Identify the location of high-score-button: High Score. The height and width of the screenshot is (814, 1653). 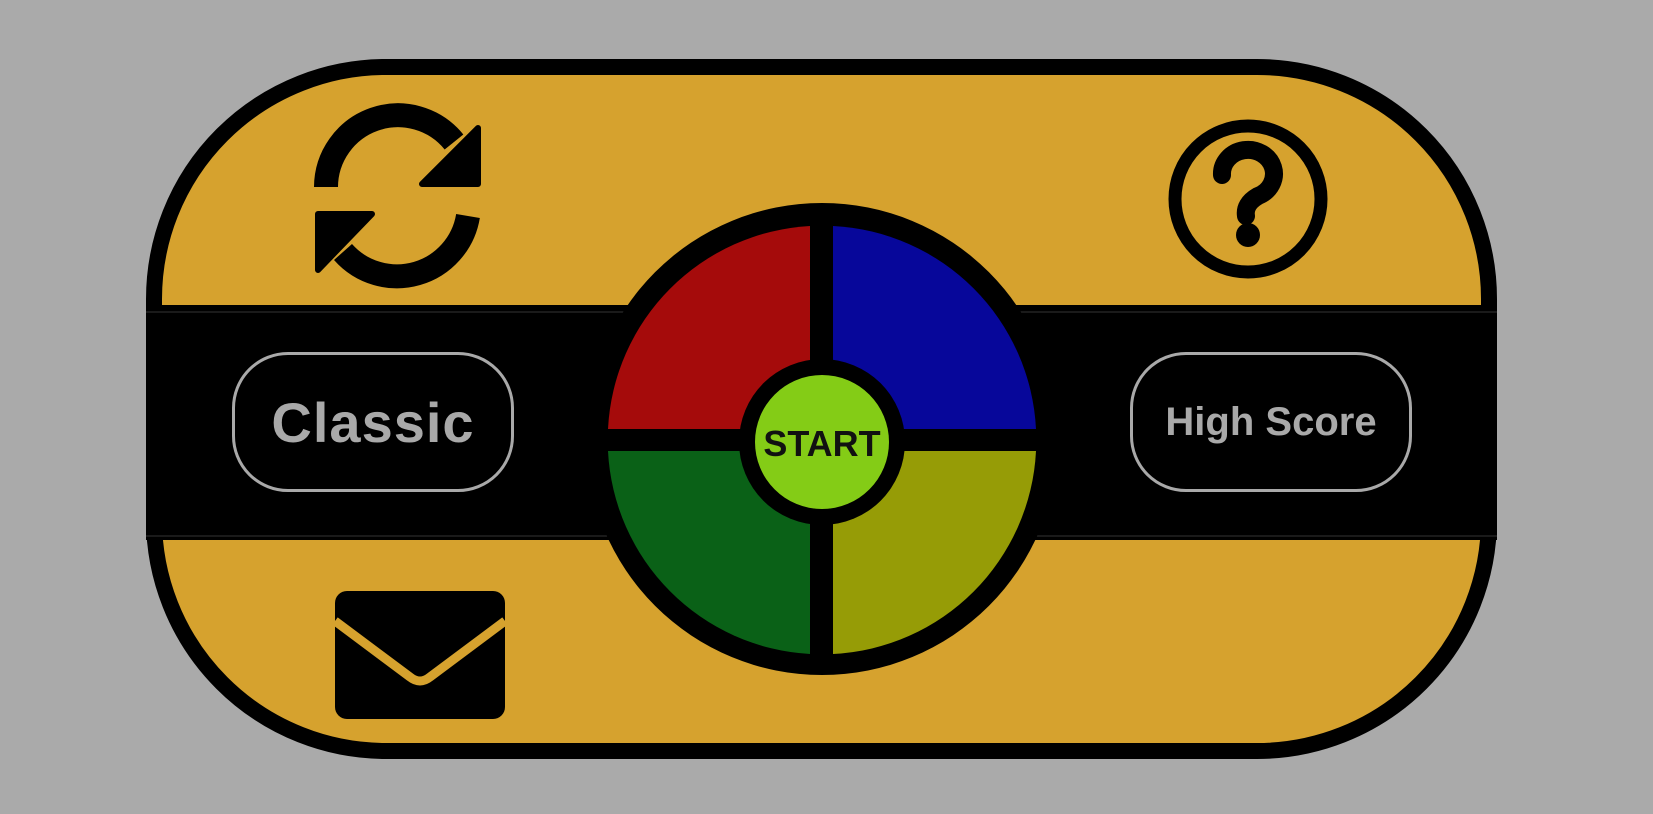
(1271, 422).